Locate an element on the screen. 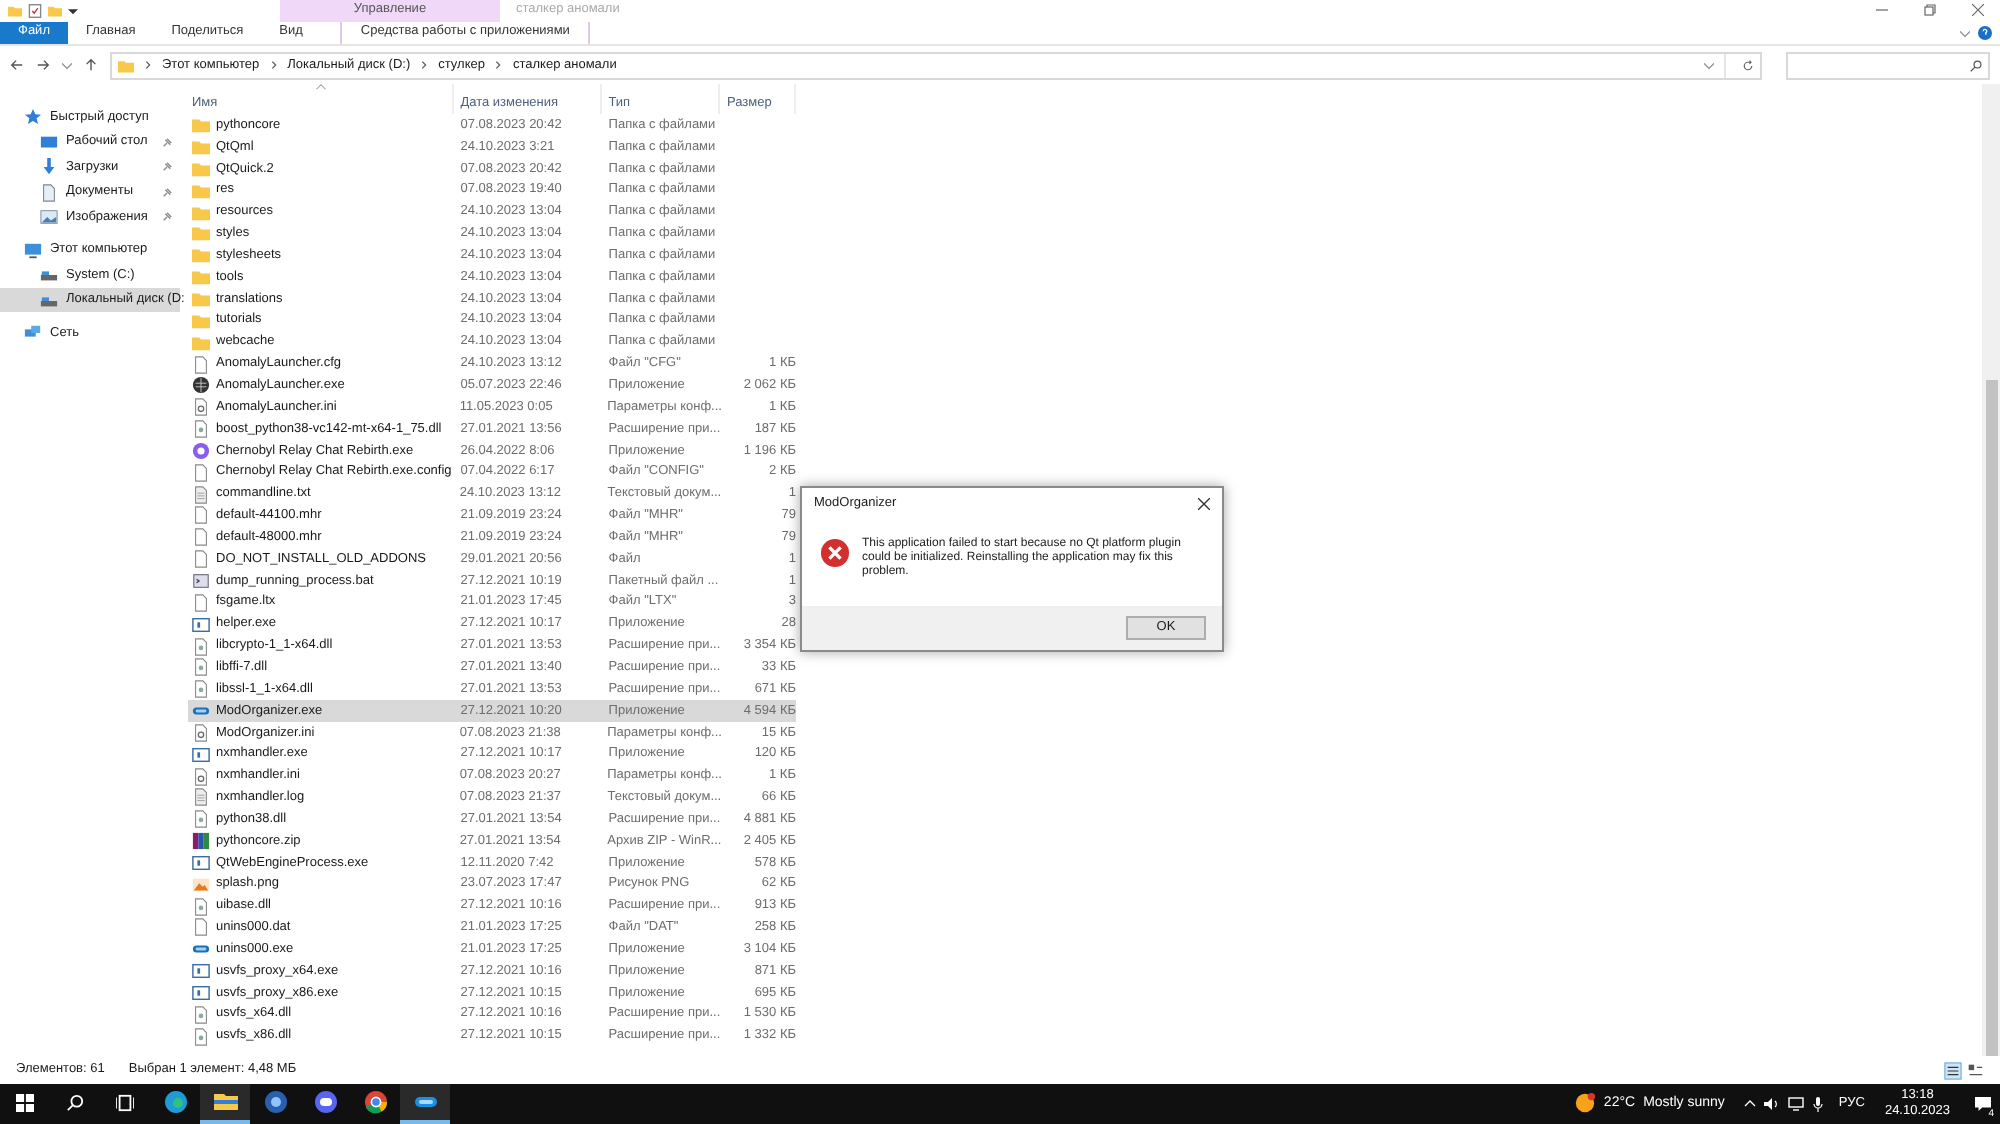 This screenshot has height=1124, width=2000. star-icon is located at coordinates (33, 117).